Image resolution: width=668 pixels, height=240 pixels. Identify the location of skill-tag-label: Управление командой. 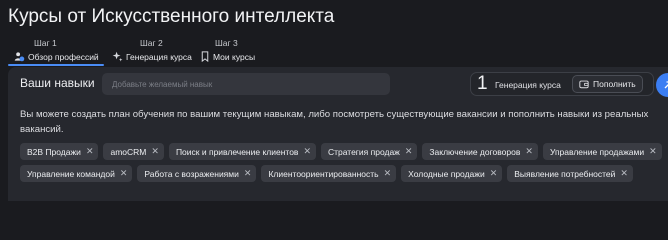
(71, 173).